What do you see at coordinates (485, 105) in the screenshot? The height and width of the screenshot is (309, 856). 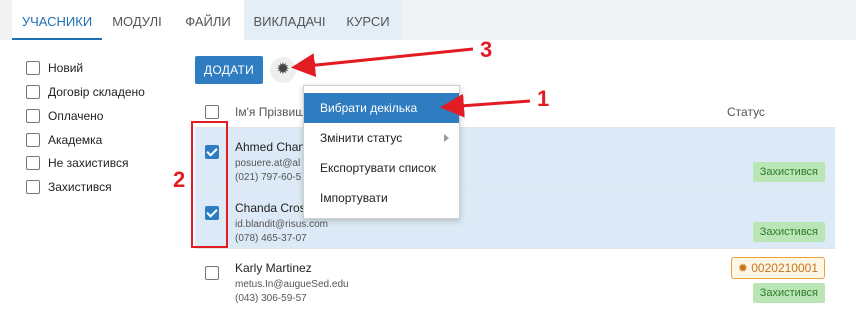 I see `arrow-to-menu-item` at bounding box center [485, 105].